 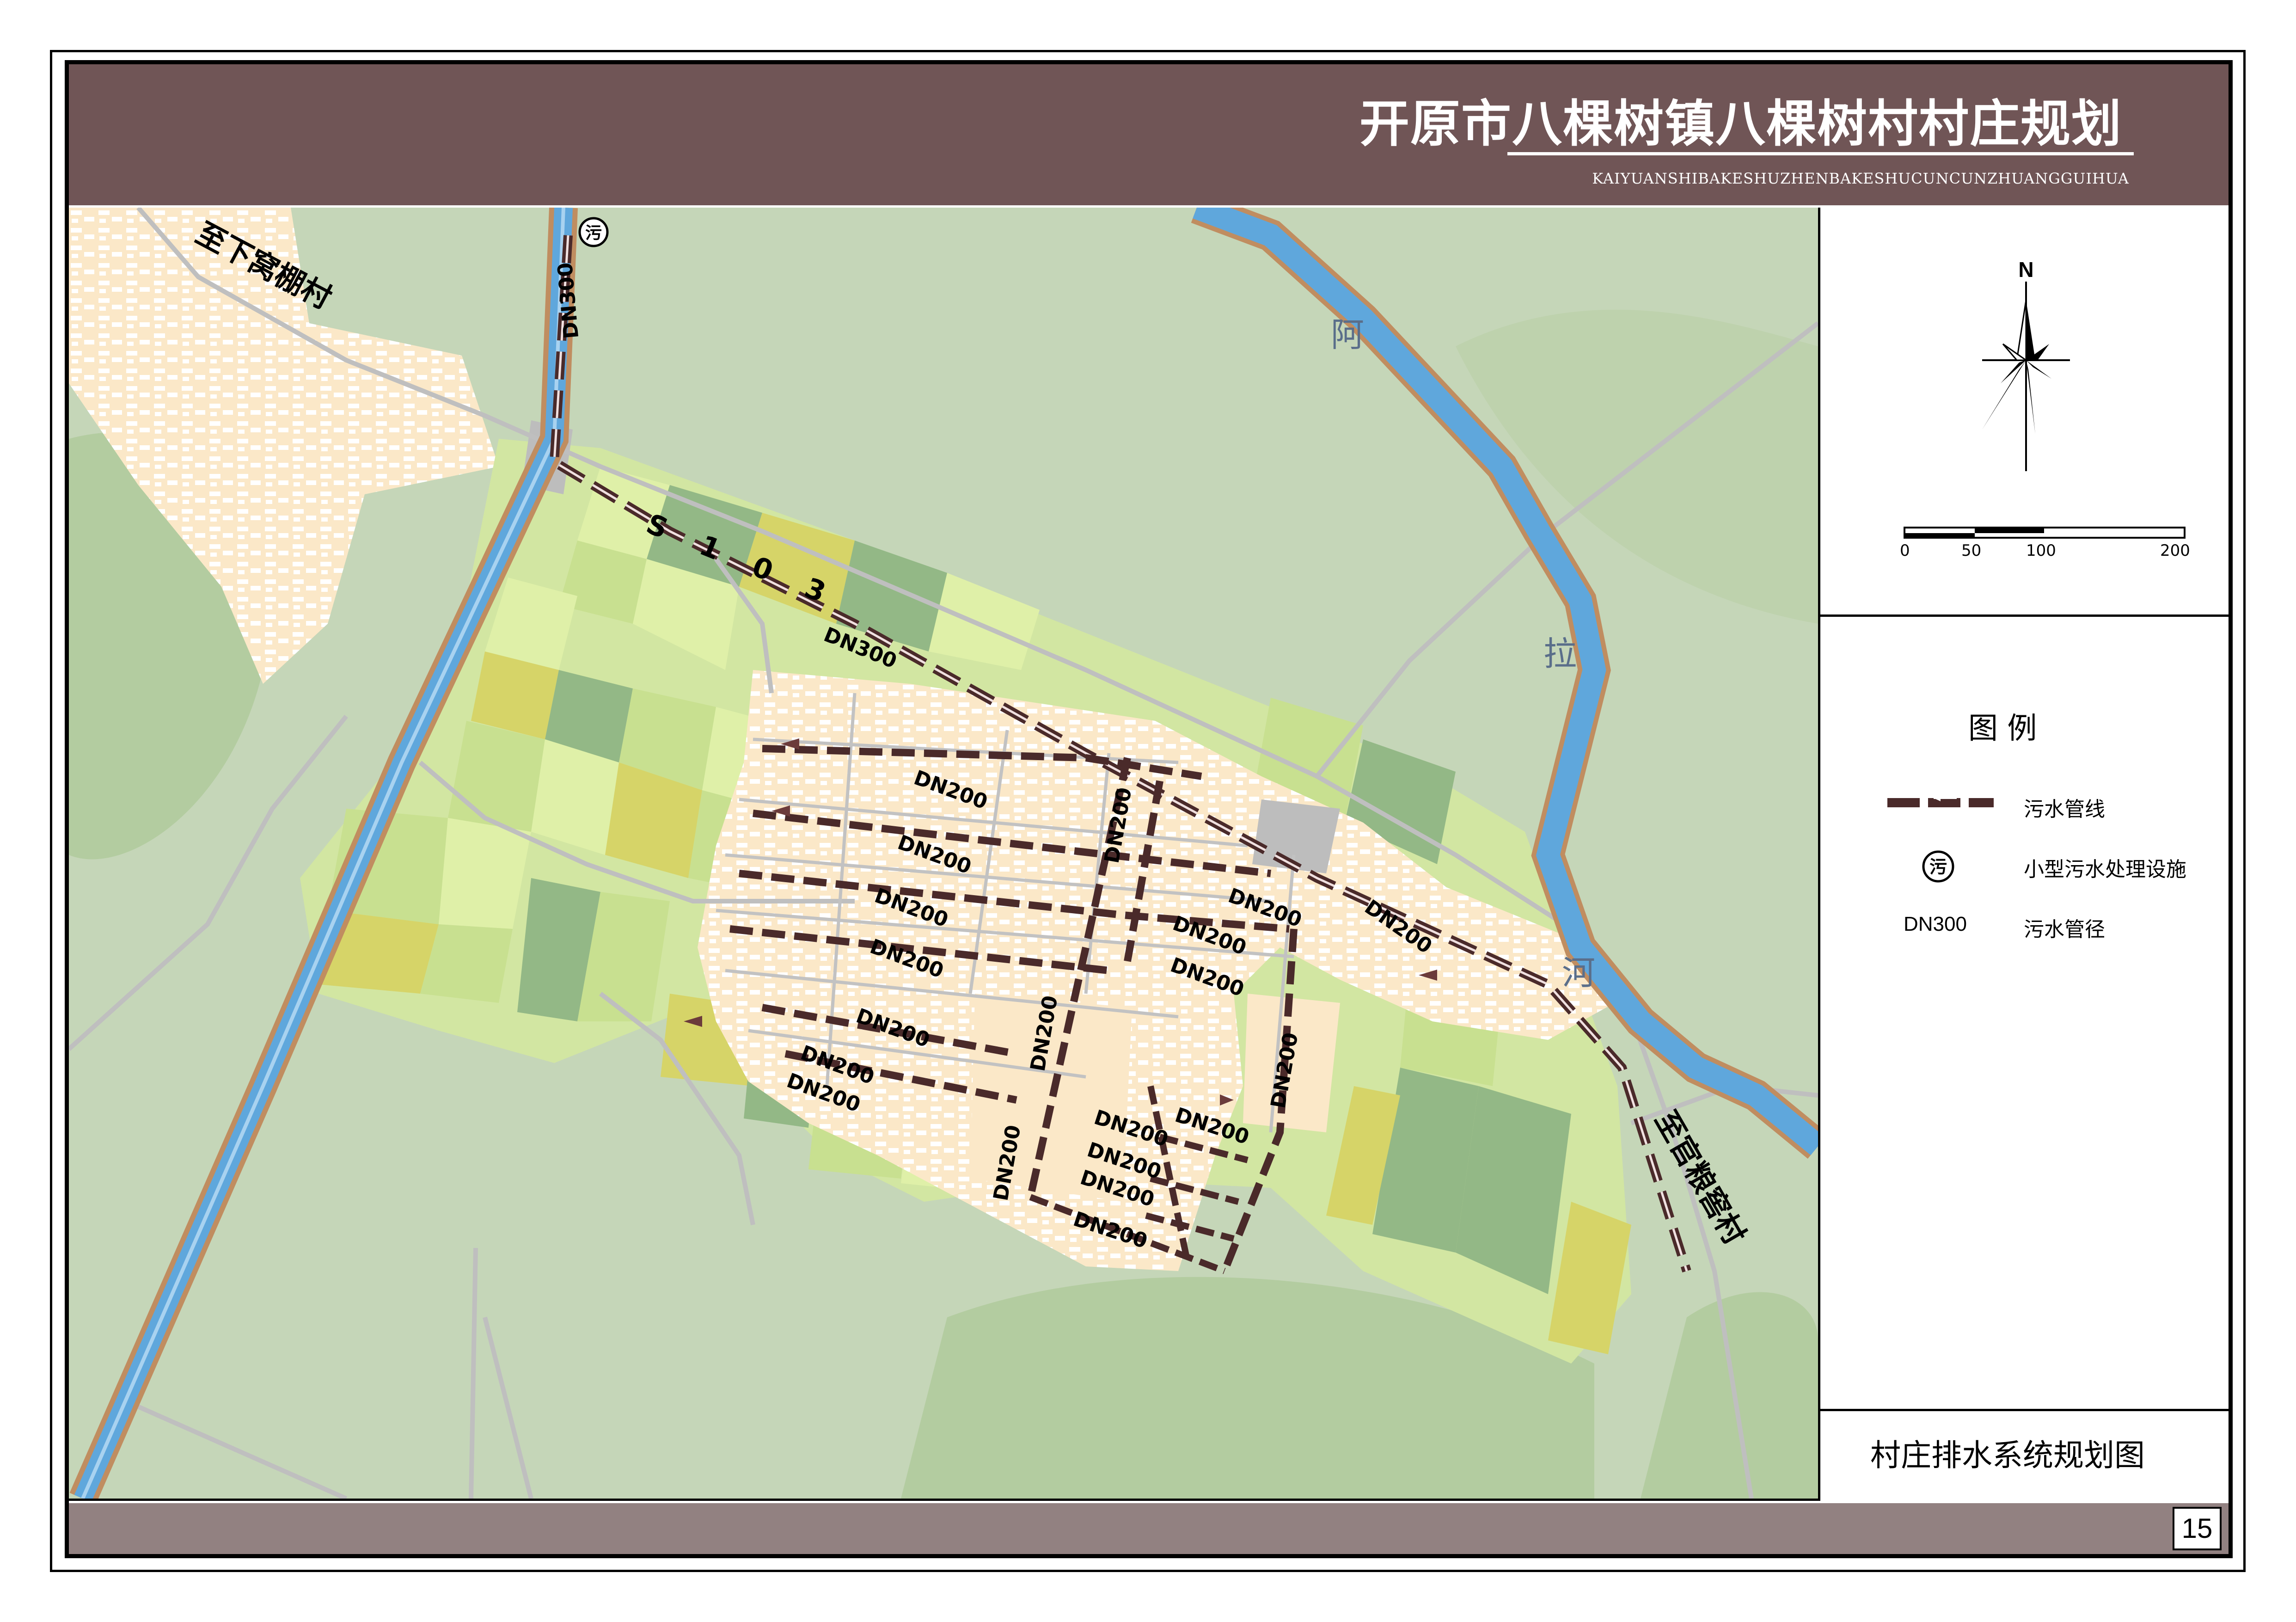 I want to click on title-underline, so click(x=1820, y=153).